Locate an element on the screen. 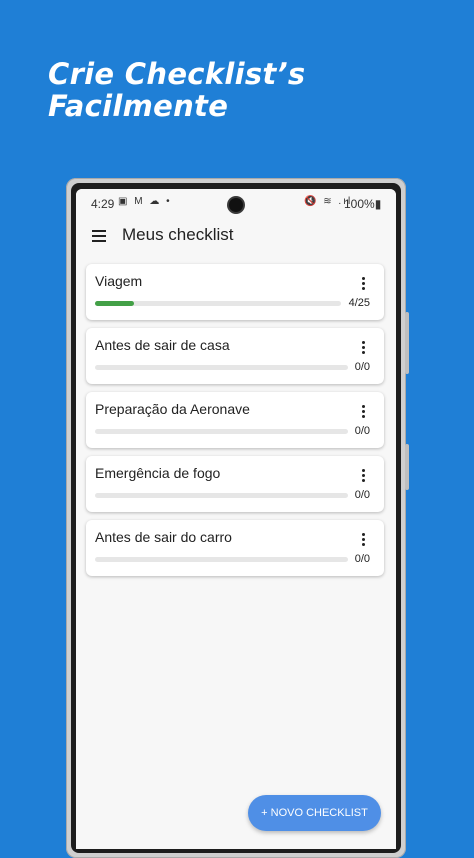 This screenshot has width=474, height=858. checklist-count: 4/25 is located at coordinates (359, 303).